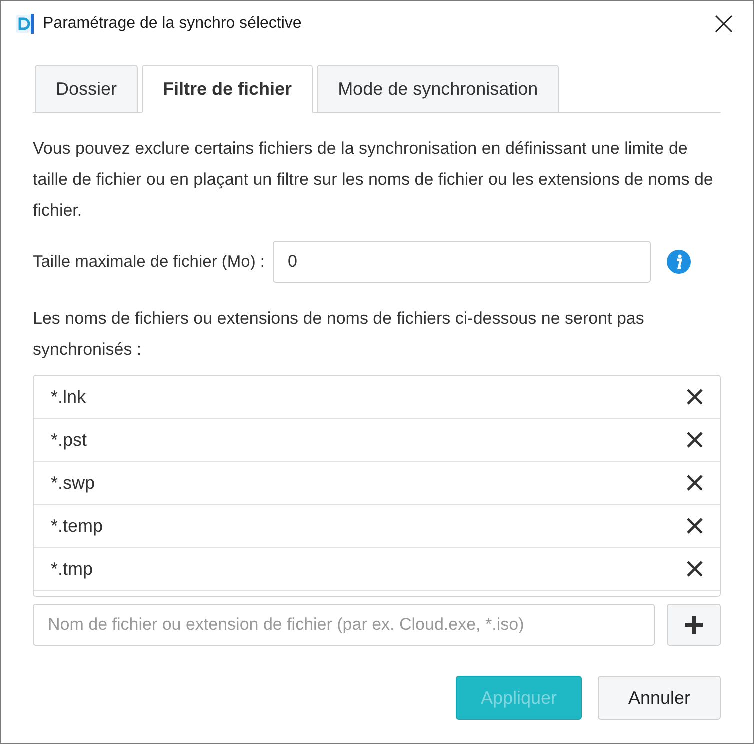  I want to click on exclusions-label: Les noms de fichiers ou extensions de noms de fichiers ci-dessous ne seront pas synchronisés :, so click(339, 334).